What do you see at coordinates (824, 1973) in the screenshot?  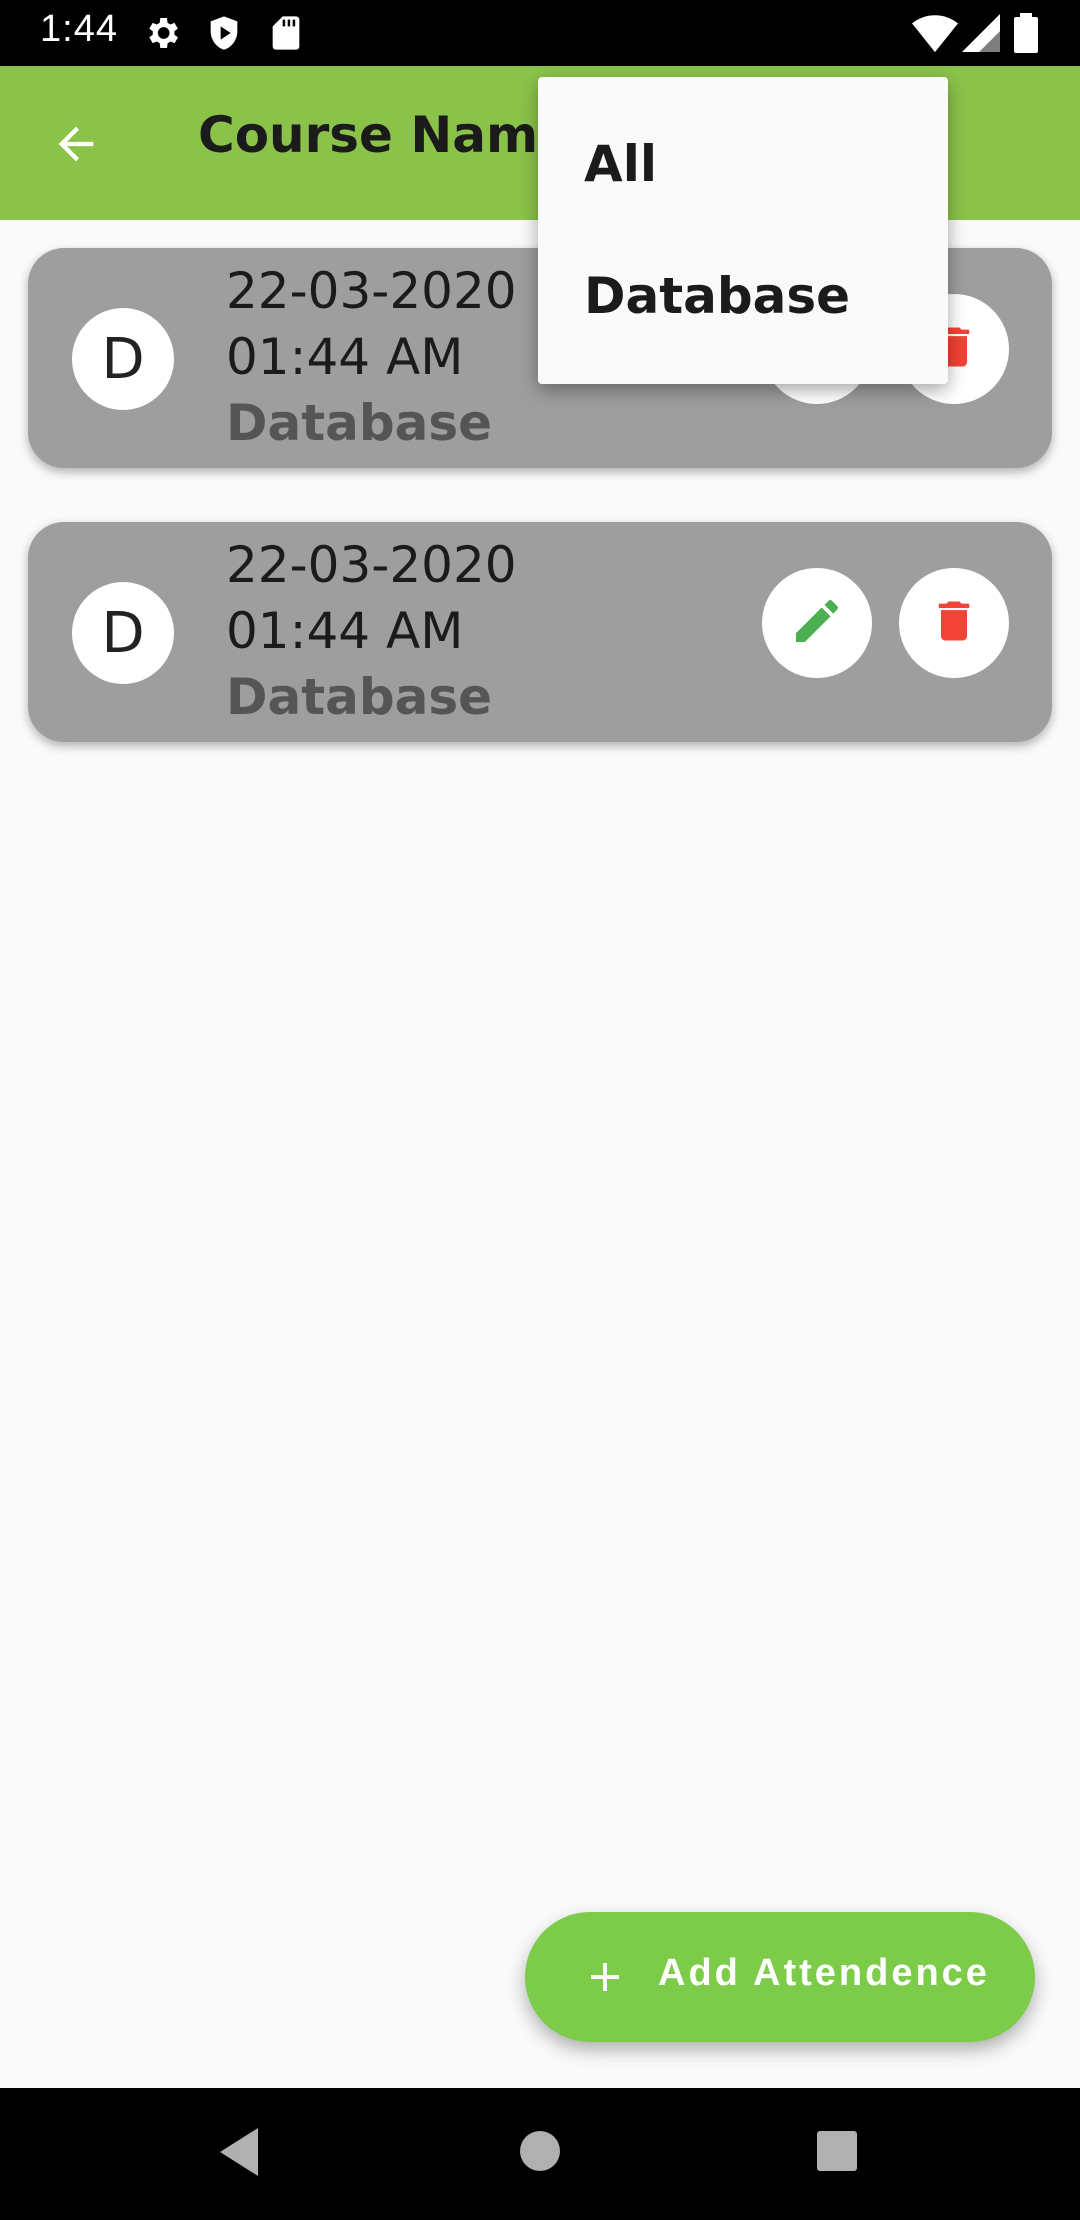 I see `fab-label: Add Attendence` at bounding box center [824, 1973].